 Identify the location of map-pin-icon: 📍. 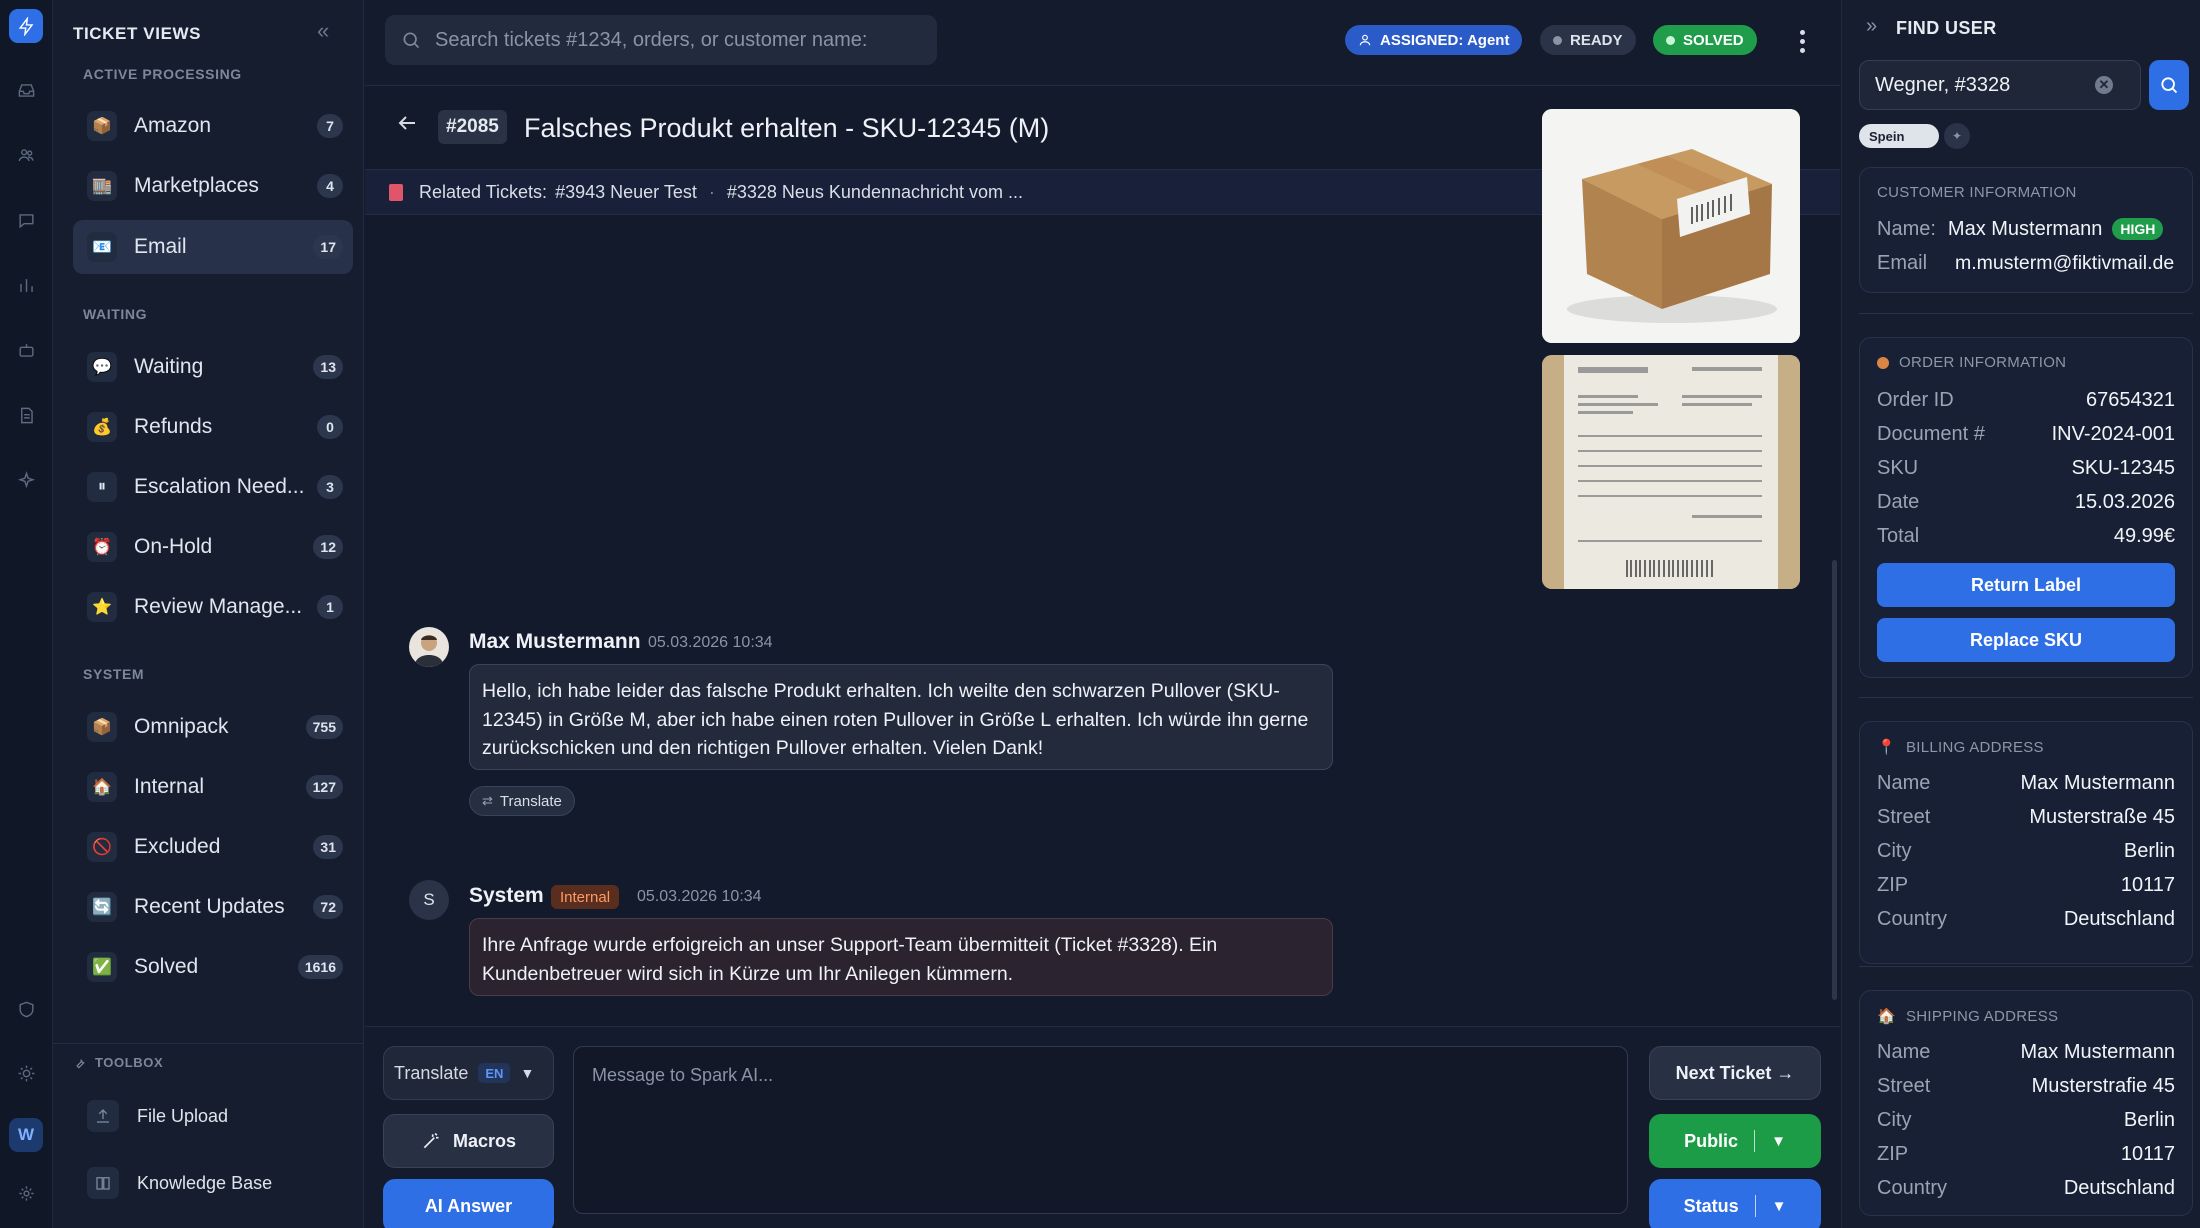
(1886, 747).